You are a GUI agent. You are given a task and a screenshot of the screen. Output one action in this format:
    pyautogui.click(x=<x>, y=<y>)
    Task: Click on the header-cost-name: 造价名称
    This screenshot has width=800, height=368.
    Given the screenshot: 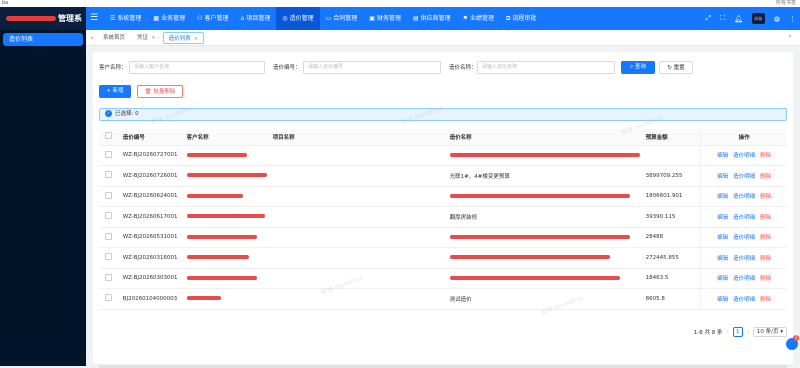 What is the action you would take?
    pyautogui.click(x=541, y=137)
    